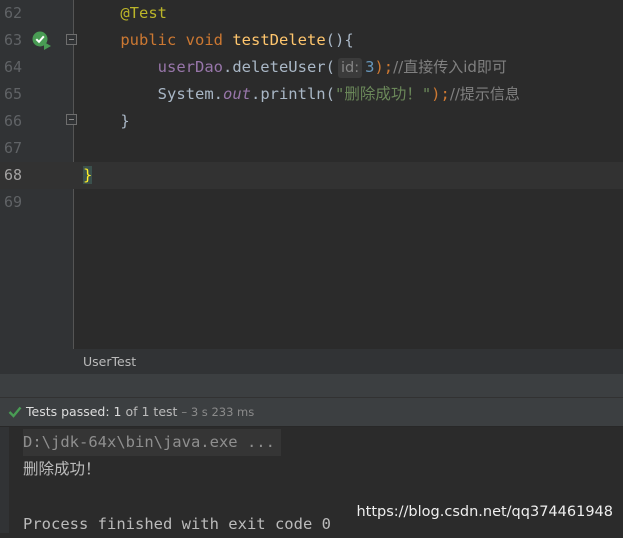  What do you see at coordinates (311, 411) in the screenshot?
I see `test-status-bar: Tests passed: 1 of 1 test – 3 s 233 ms` at bounding box center [311, 411].